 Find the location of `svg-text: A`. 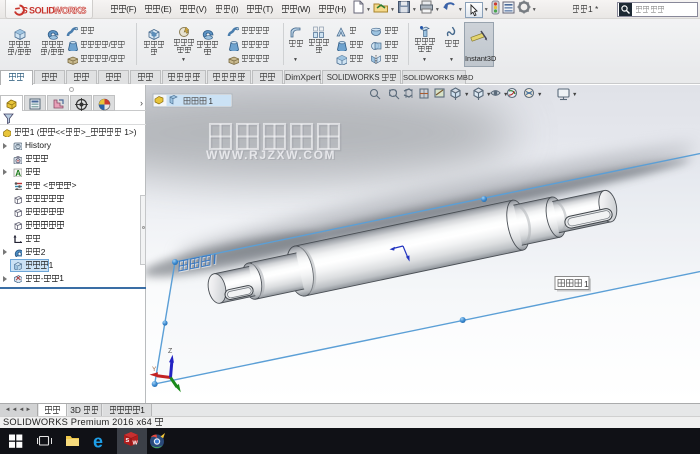

svg-text: A is located at coordinates (18, 173).